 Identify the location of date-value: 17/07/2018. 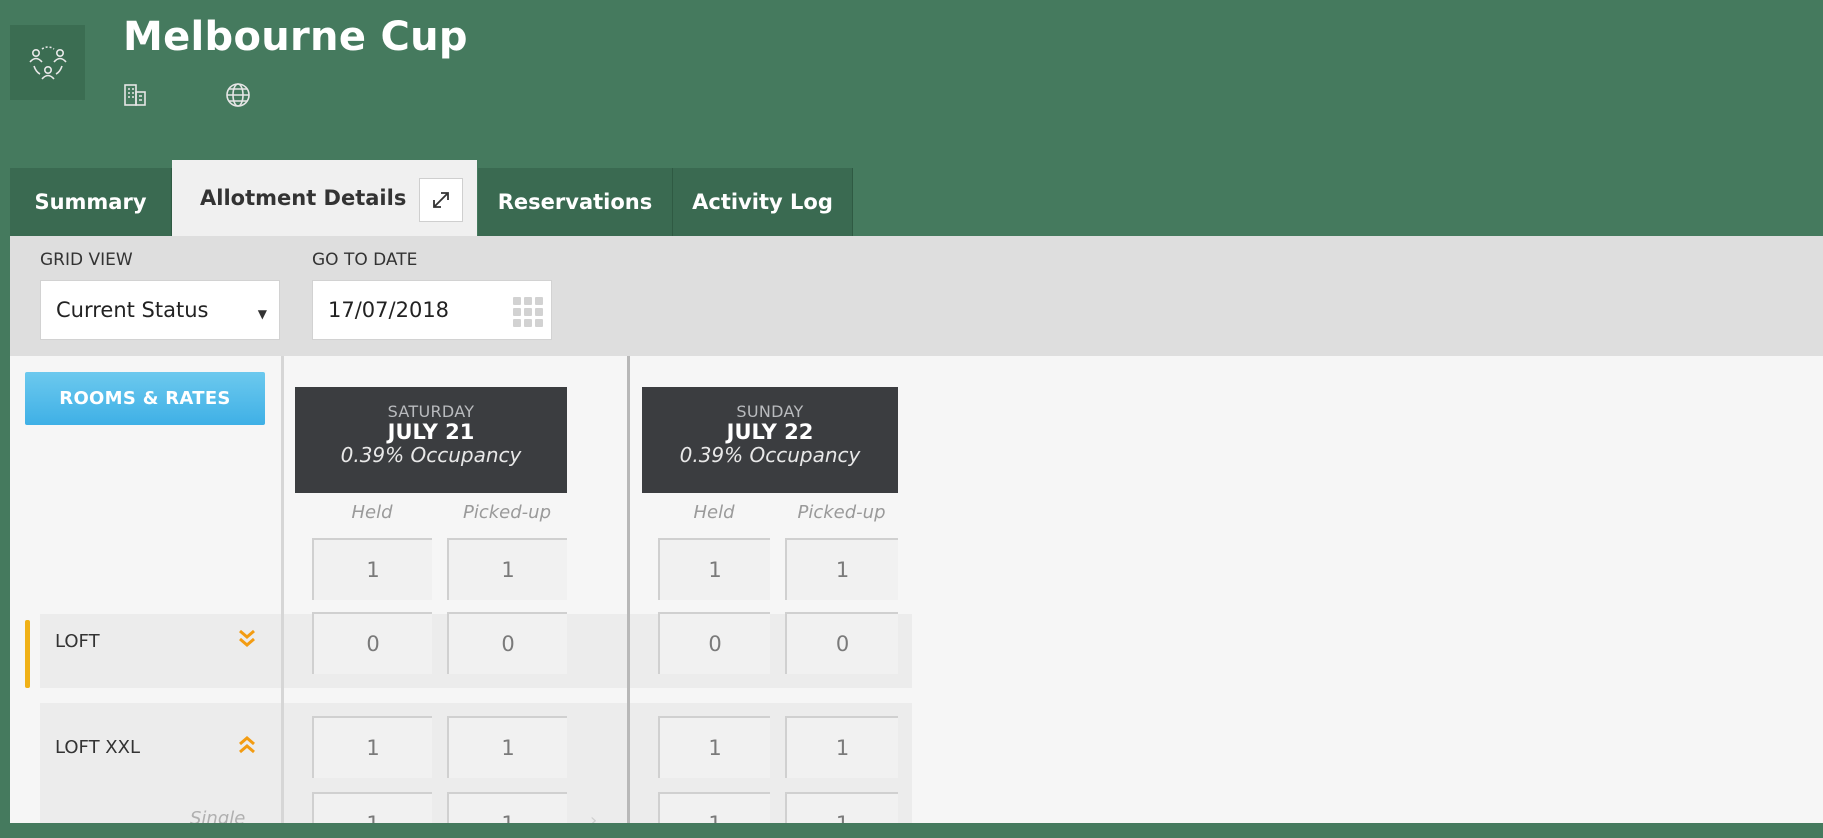
(389, 310).